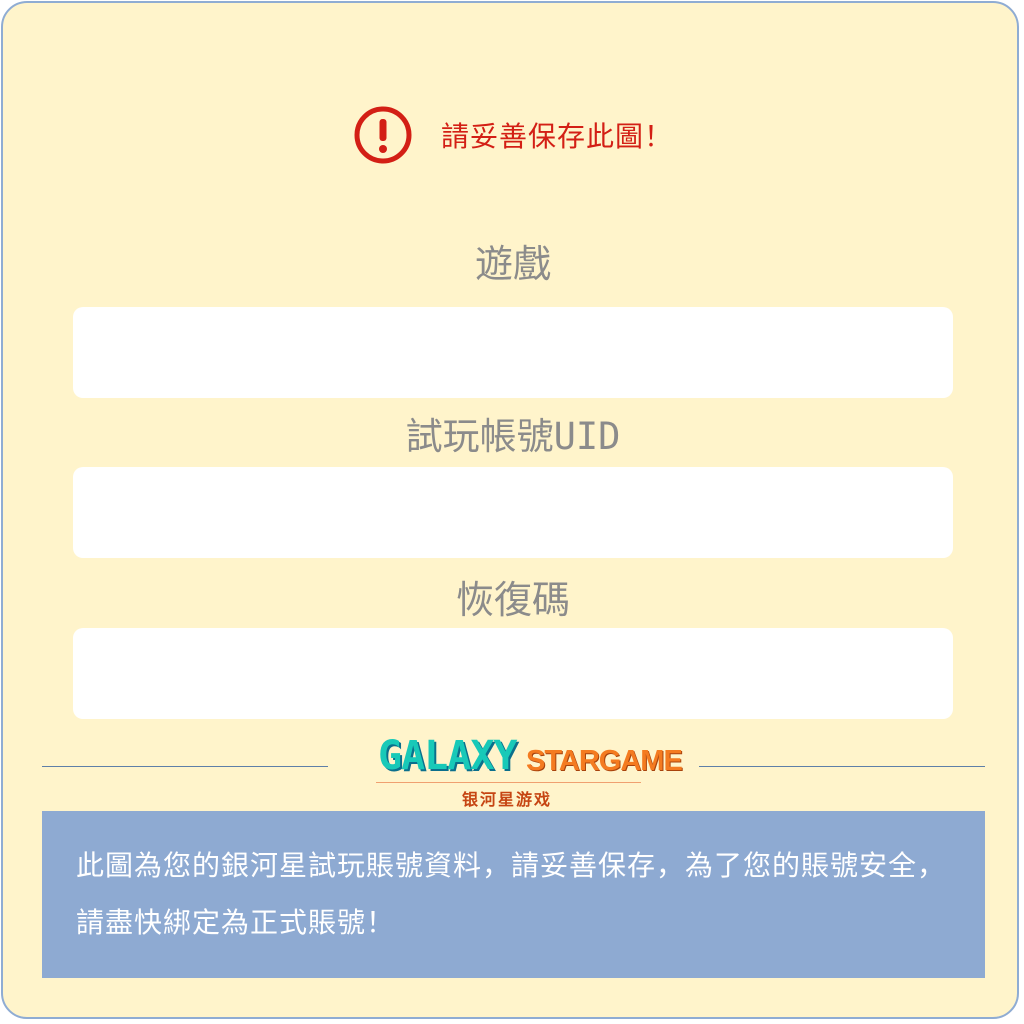 This screenshot has height=1024, width=1024. What do you see at coordinates (383, 135) in the screenshot?
I see `exclamation-circle-icon` at bounding box center [383, 135].